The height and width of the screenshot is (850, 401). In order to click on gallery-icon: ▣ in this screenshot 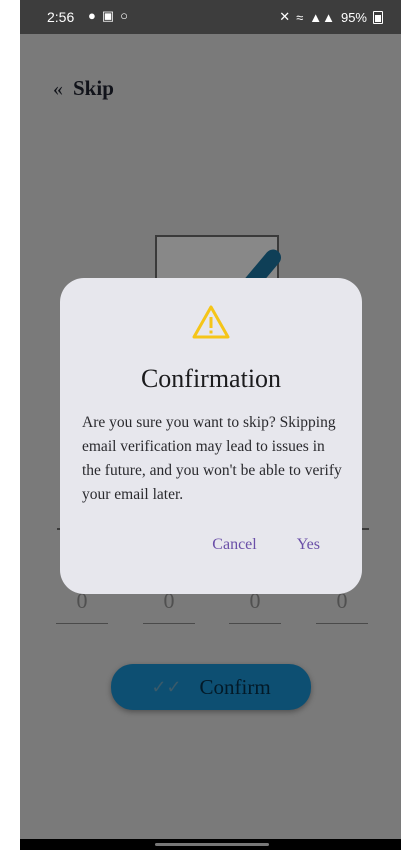, I will do `click(108, 15)`.